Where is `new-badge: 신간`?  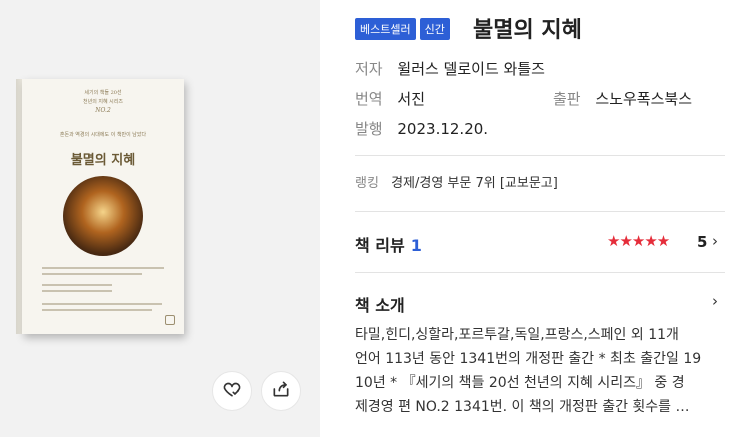
new-badge: 신간 is located at coordinates (434, 29).